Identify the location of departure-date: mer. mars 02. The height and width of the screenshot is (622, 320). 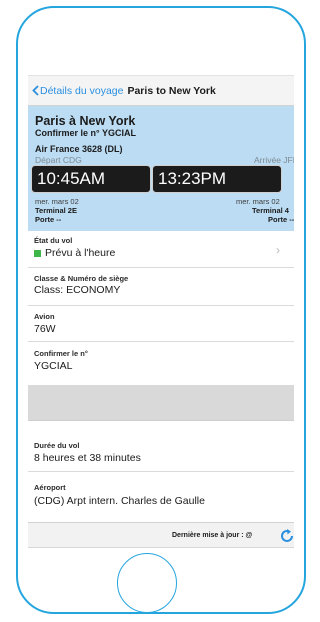
(57, 201).